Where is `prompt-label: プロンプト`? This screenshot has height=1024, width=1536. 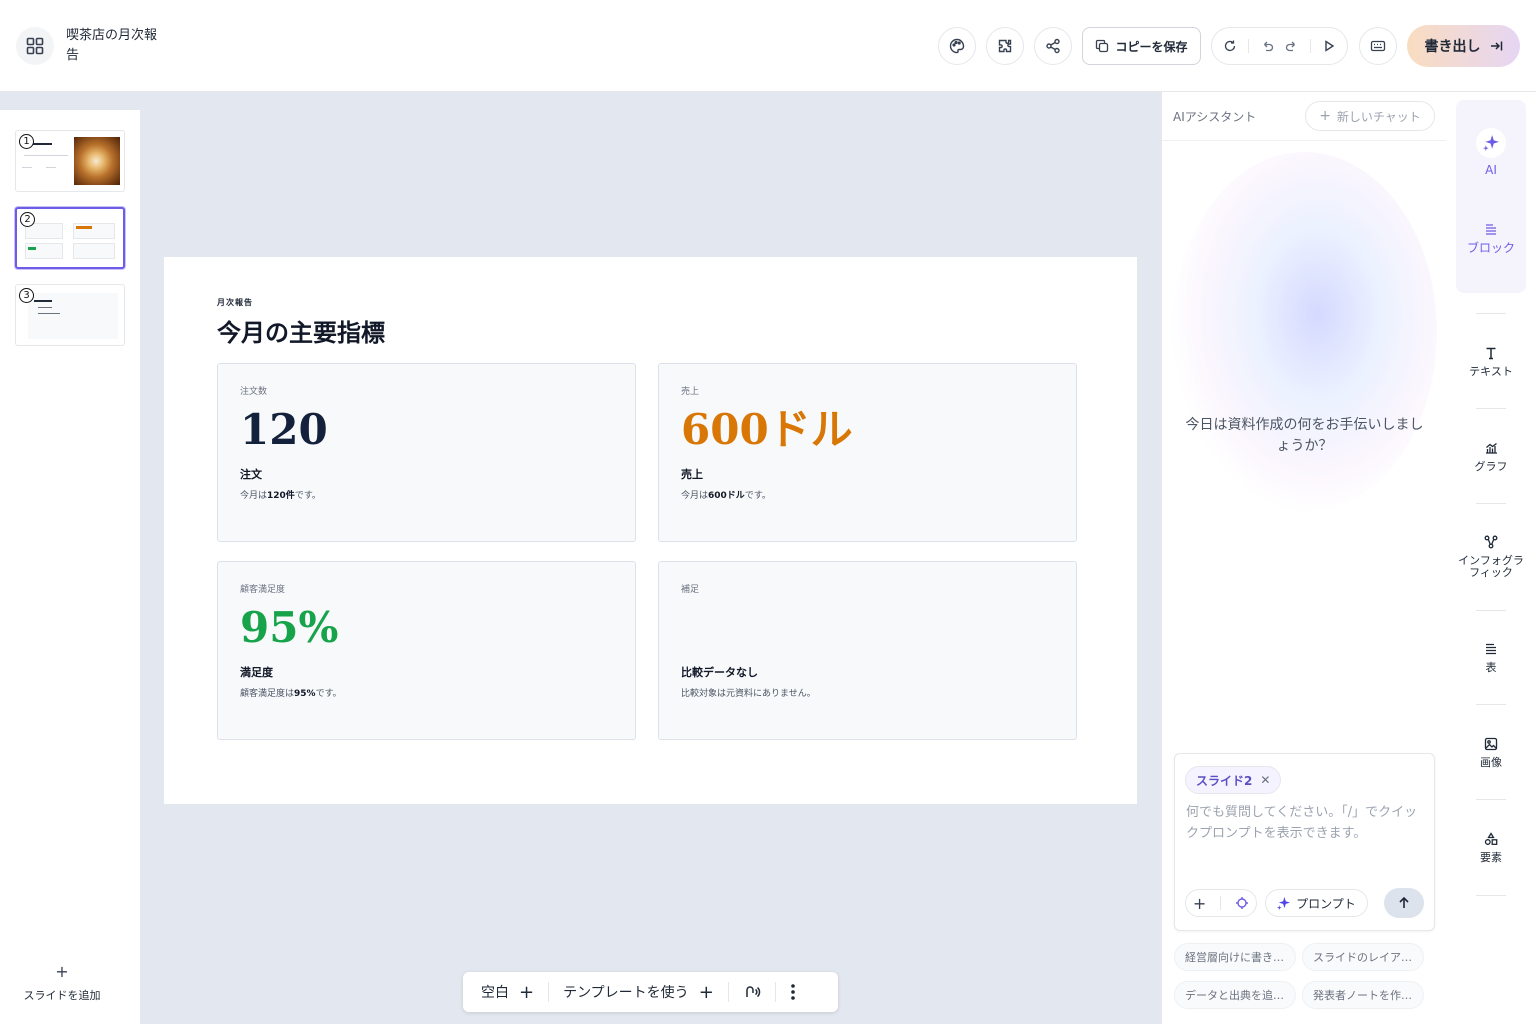 prompt-label: プロンプト is located at coordinates (1326, 903).